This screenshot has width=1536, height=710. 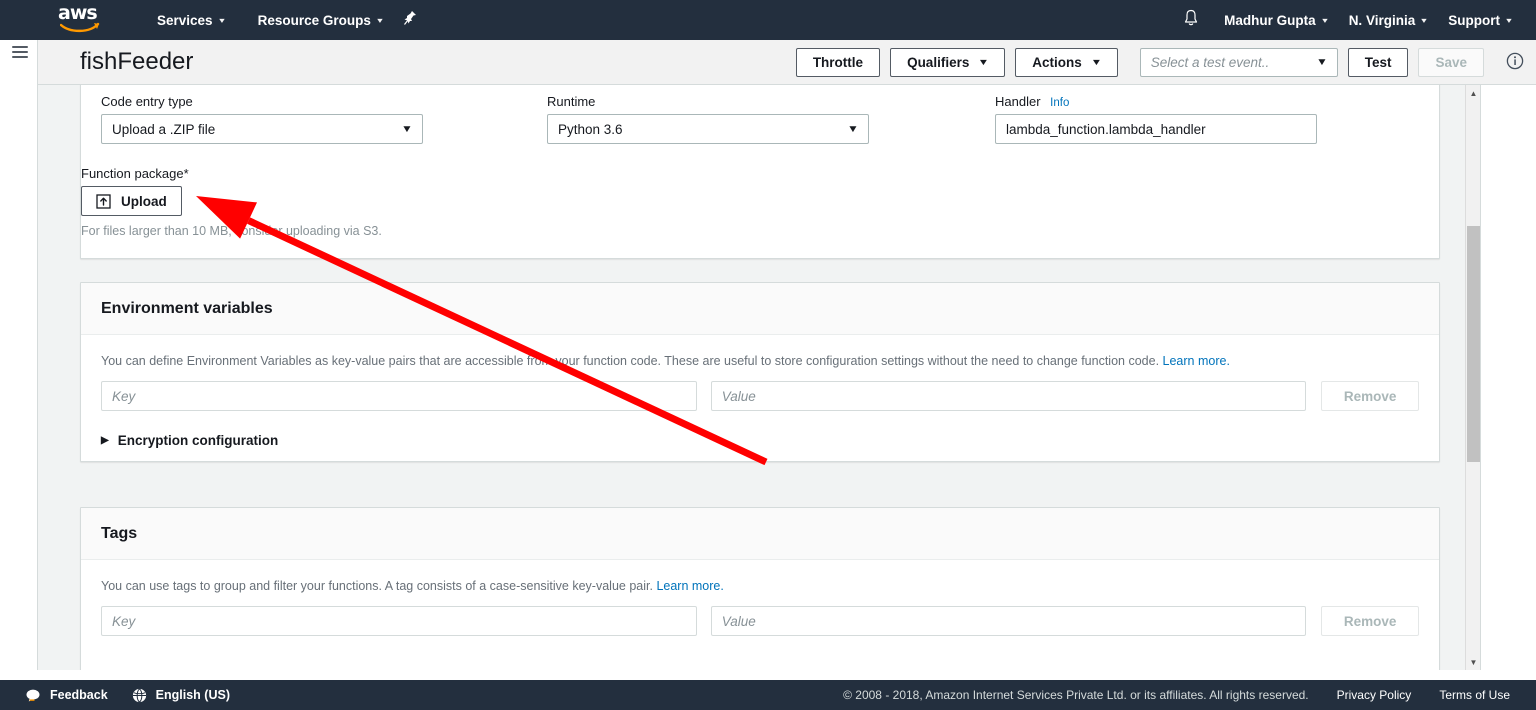 I want to click on env-key-input: Key, so click(x=399, y=396).